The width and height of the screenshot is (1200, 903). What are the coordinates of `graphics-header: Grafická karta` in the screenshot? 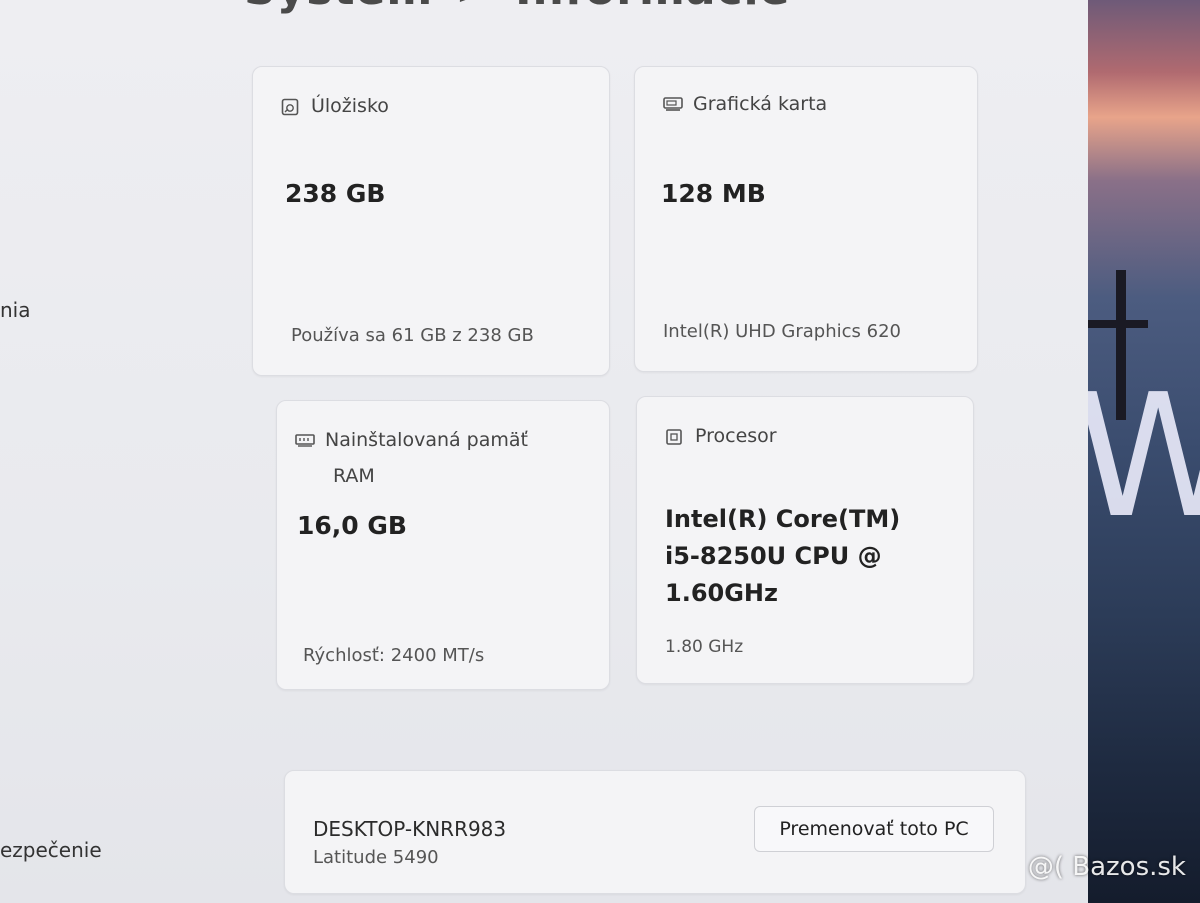 It's located at (745, 104).